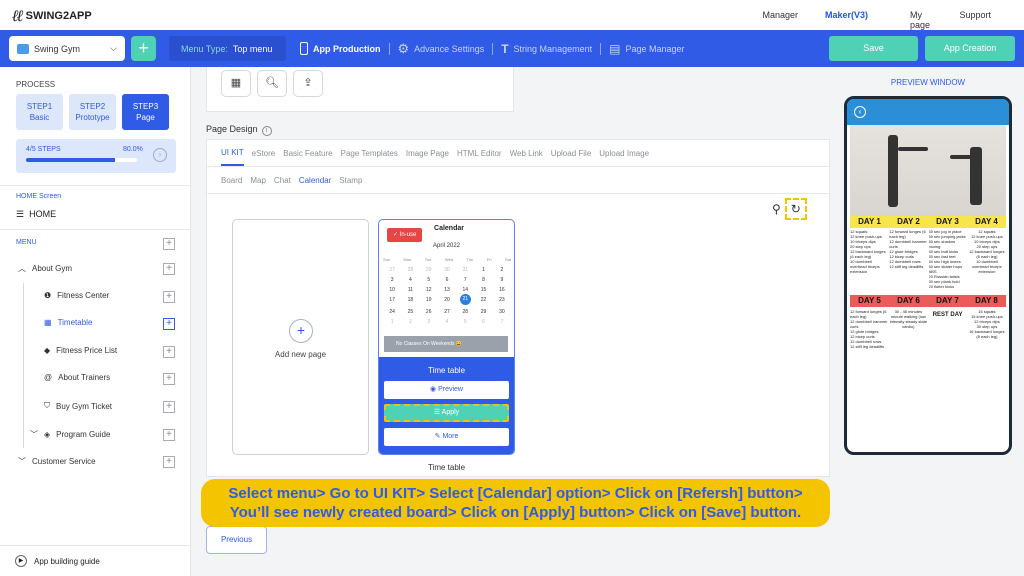  What do you see at coordinates (410, 312) in the screenshot?
I see `calendar-day: 25` at bounding box center [410, 312].